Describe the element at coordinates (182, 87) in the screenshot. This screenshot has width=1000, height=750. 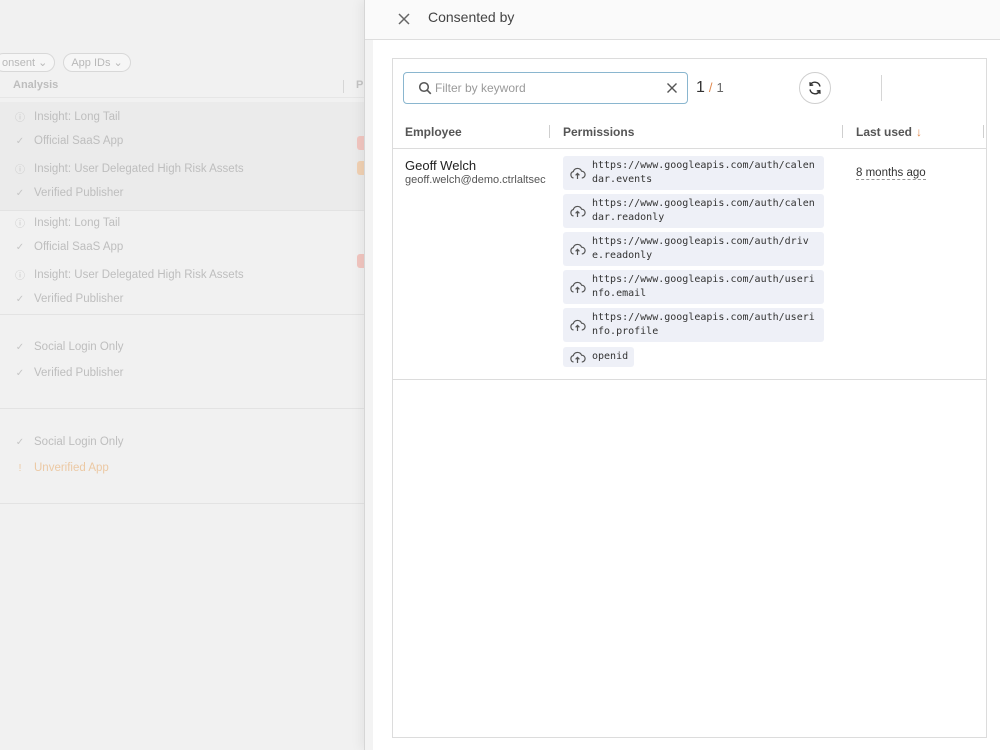
I see `background-table-header: Analysis P` at that location.